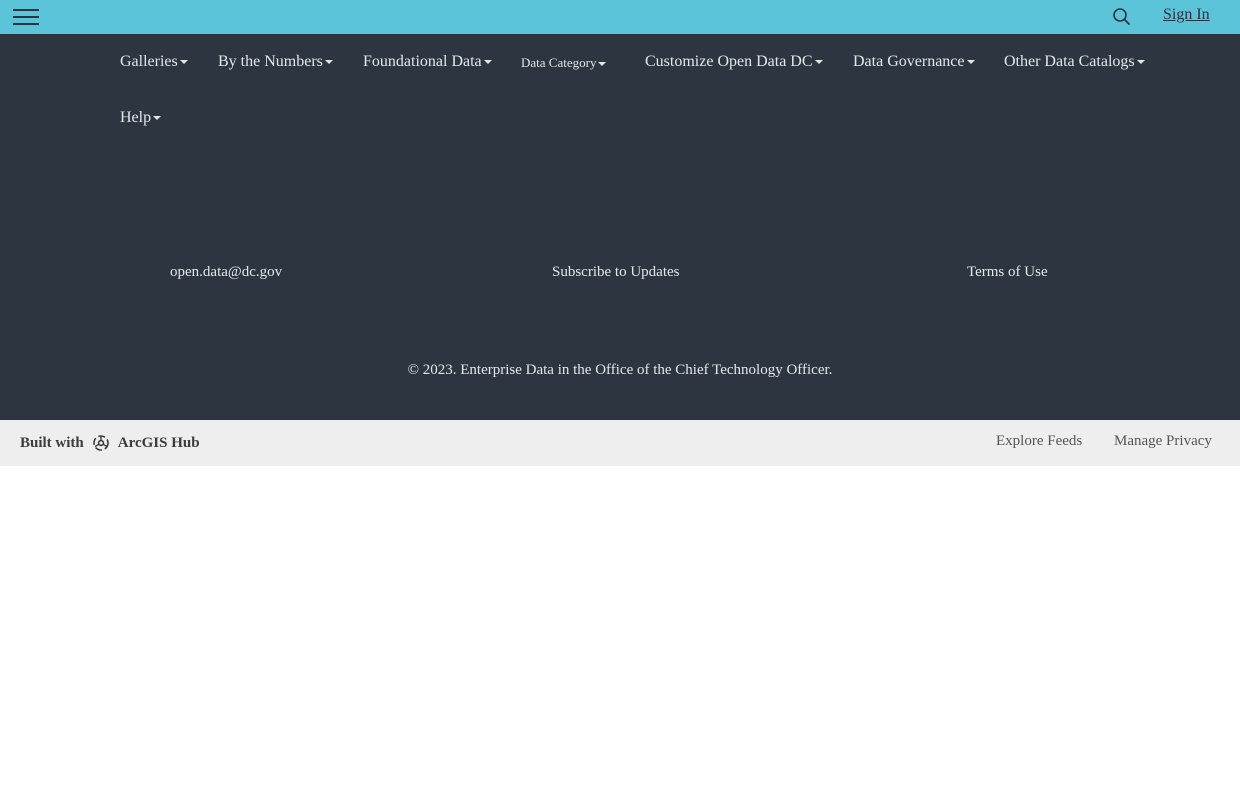  Describe the element at coordinates (909, 61) in the screenshot. I see `nav-data-governance-label: Data Governance` at that location.